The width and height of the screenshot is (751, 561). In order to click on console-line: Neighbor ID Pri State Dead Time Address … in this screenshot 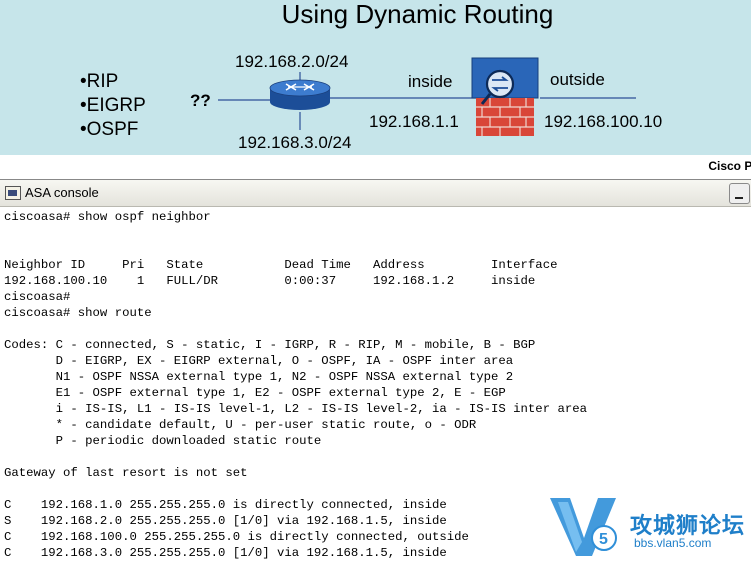, I will do `click(281, 265)`.